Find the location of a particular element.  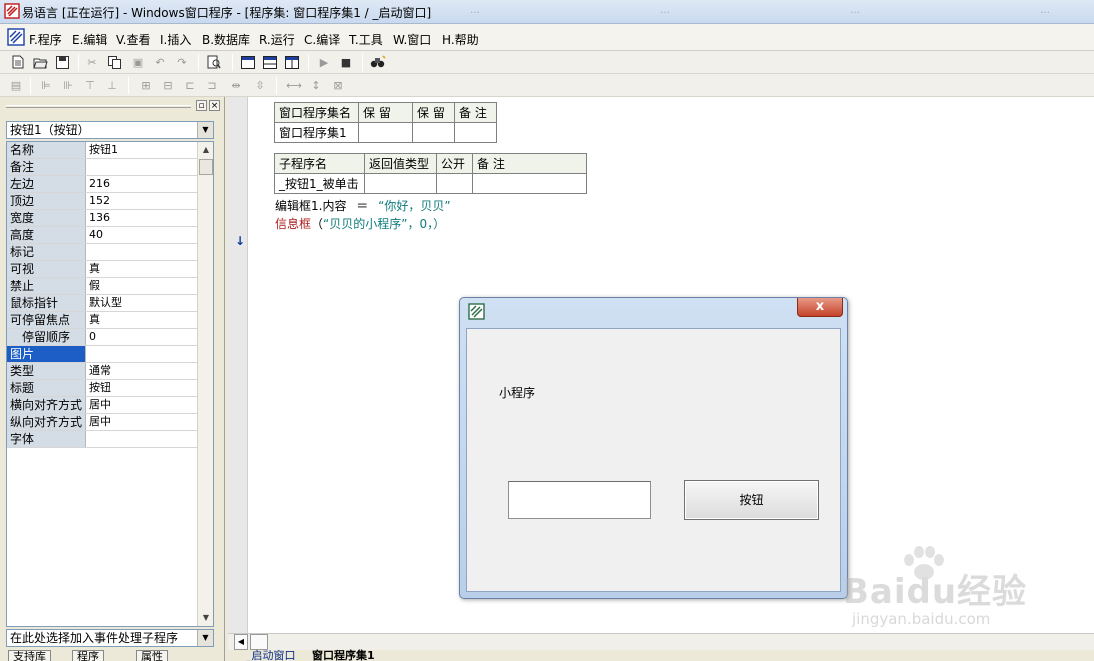

resize-width-icon: ⟷ is located at coordinates (294, 85).